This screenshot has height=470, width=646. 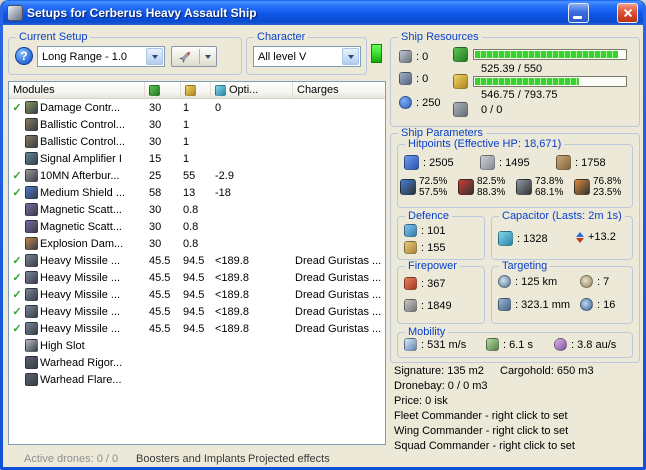 I want to click on resist-values: 72.5% 57.5%, so click(x=433, y=187).